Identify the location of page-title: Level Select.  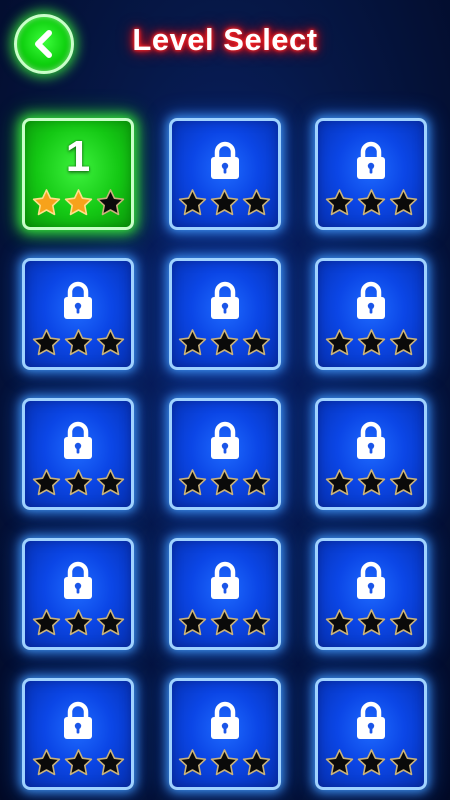
(225, 39).